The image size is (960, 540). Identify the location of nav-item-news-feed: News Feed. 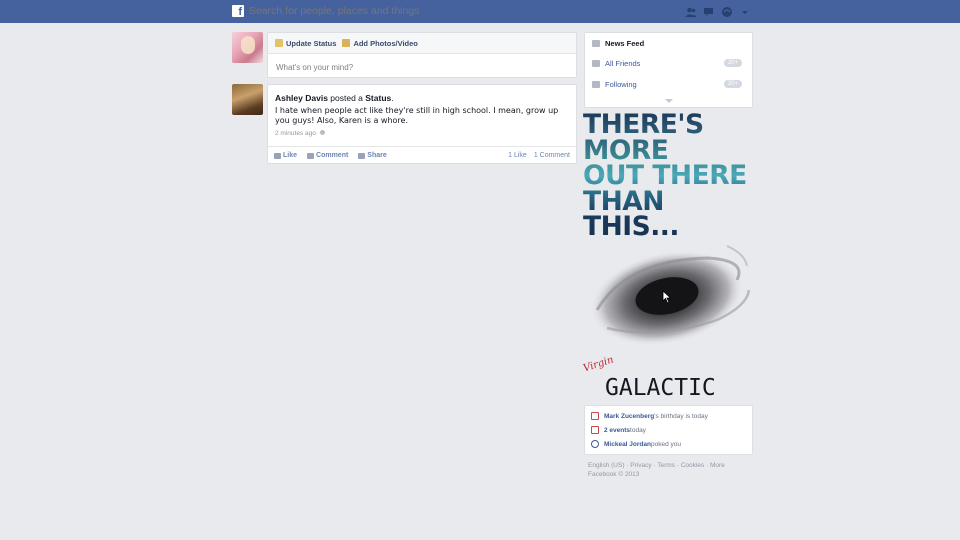
(668, 43).